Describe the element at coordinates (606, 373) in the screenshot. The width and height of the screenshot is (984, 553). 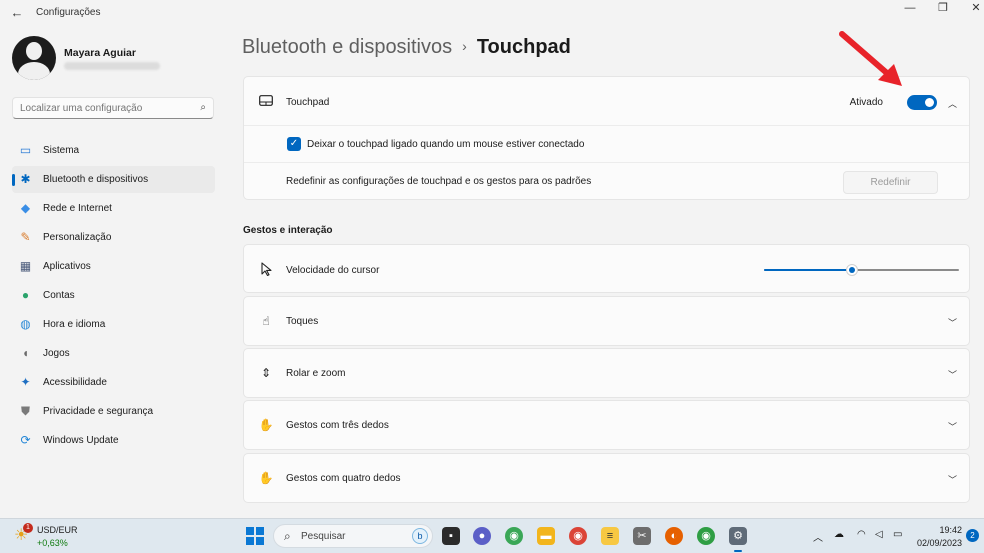
I see `gesture-card-2: ⇕ Rolar e zoom ﹀` at that location.